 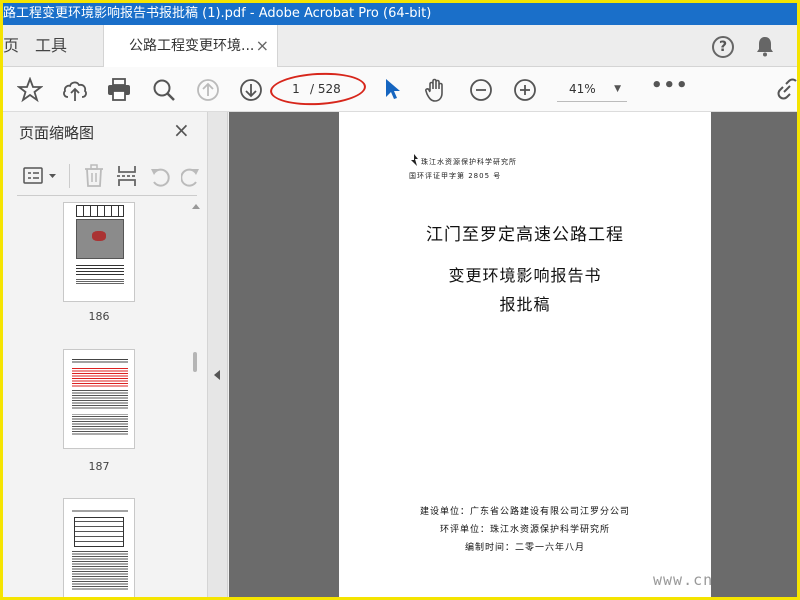 I want to click on trash-icon, so click(x=94, y=176).